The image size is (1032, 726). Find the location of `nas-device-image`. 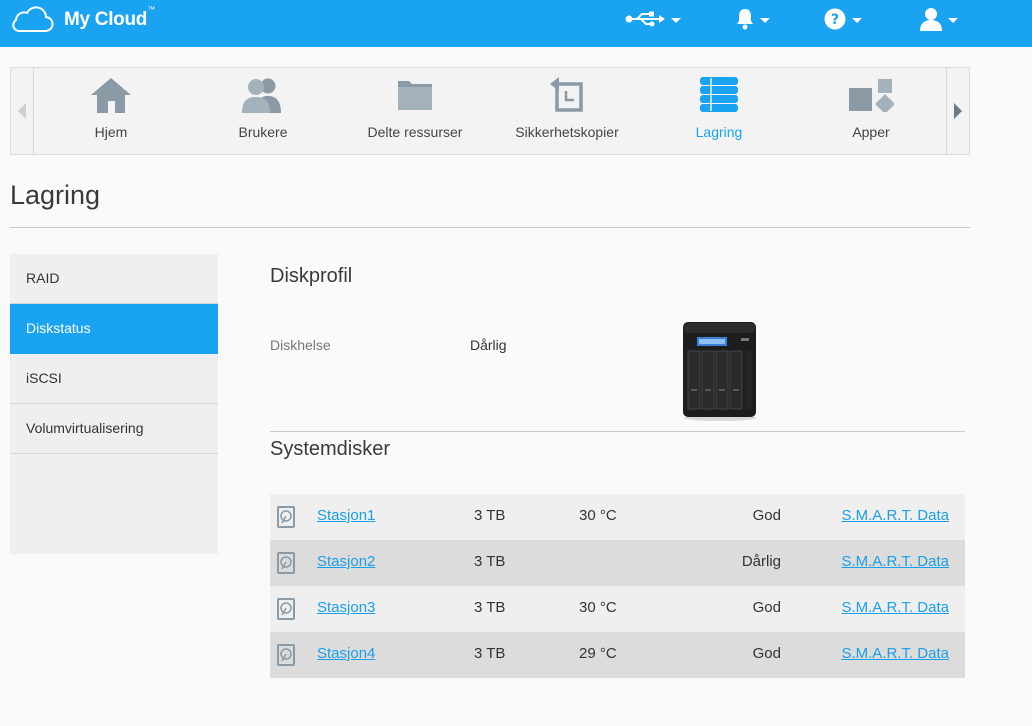

nas-device-image is located at coordinates (719, 371).